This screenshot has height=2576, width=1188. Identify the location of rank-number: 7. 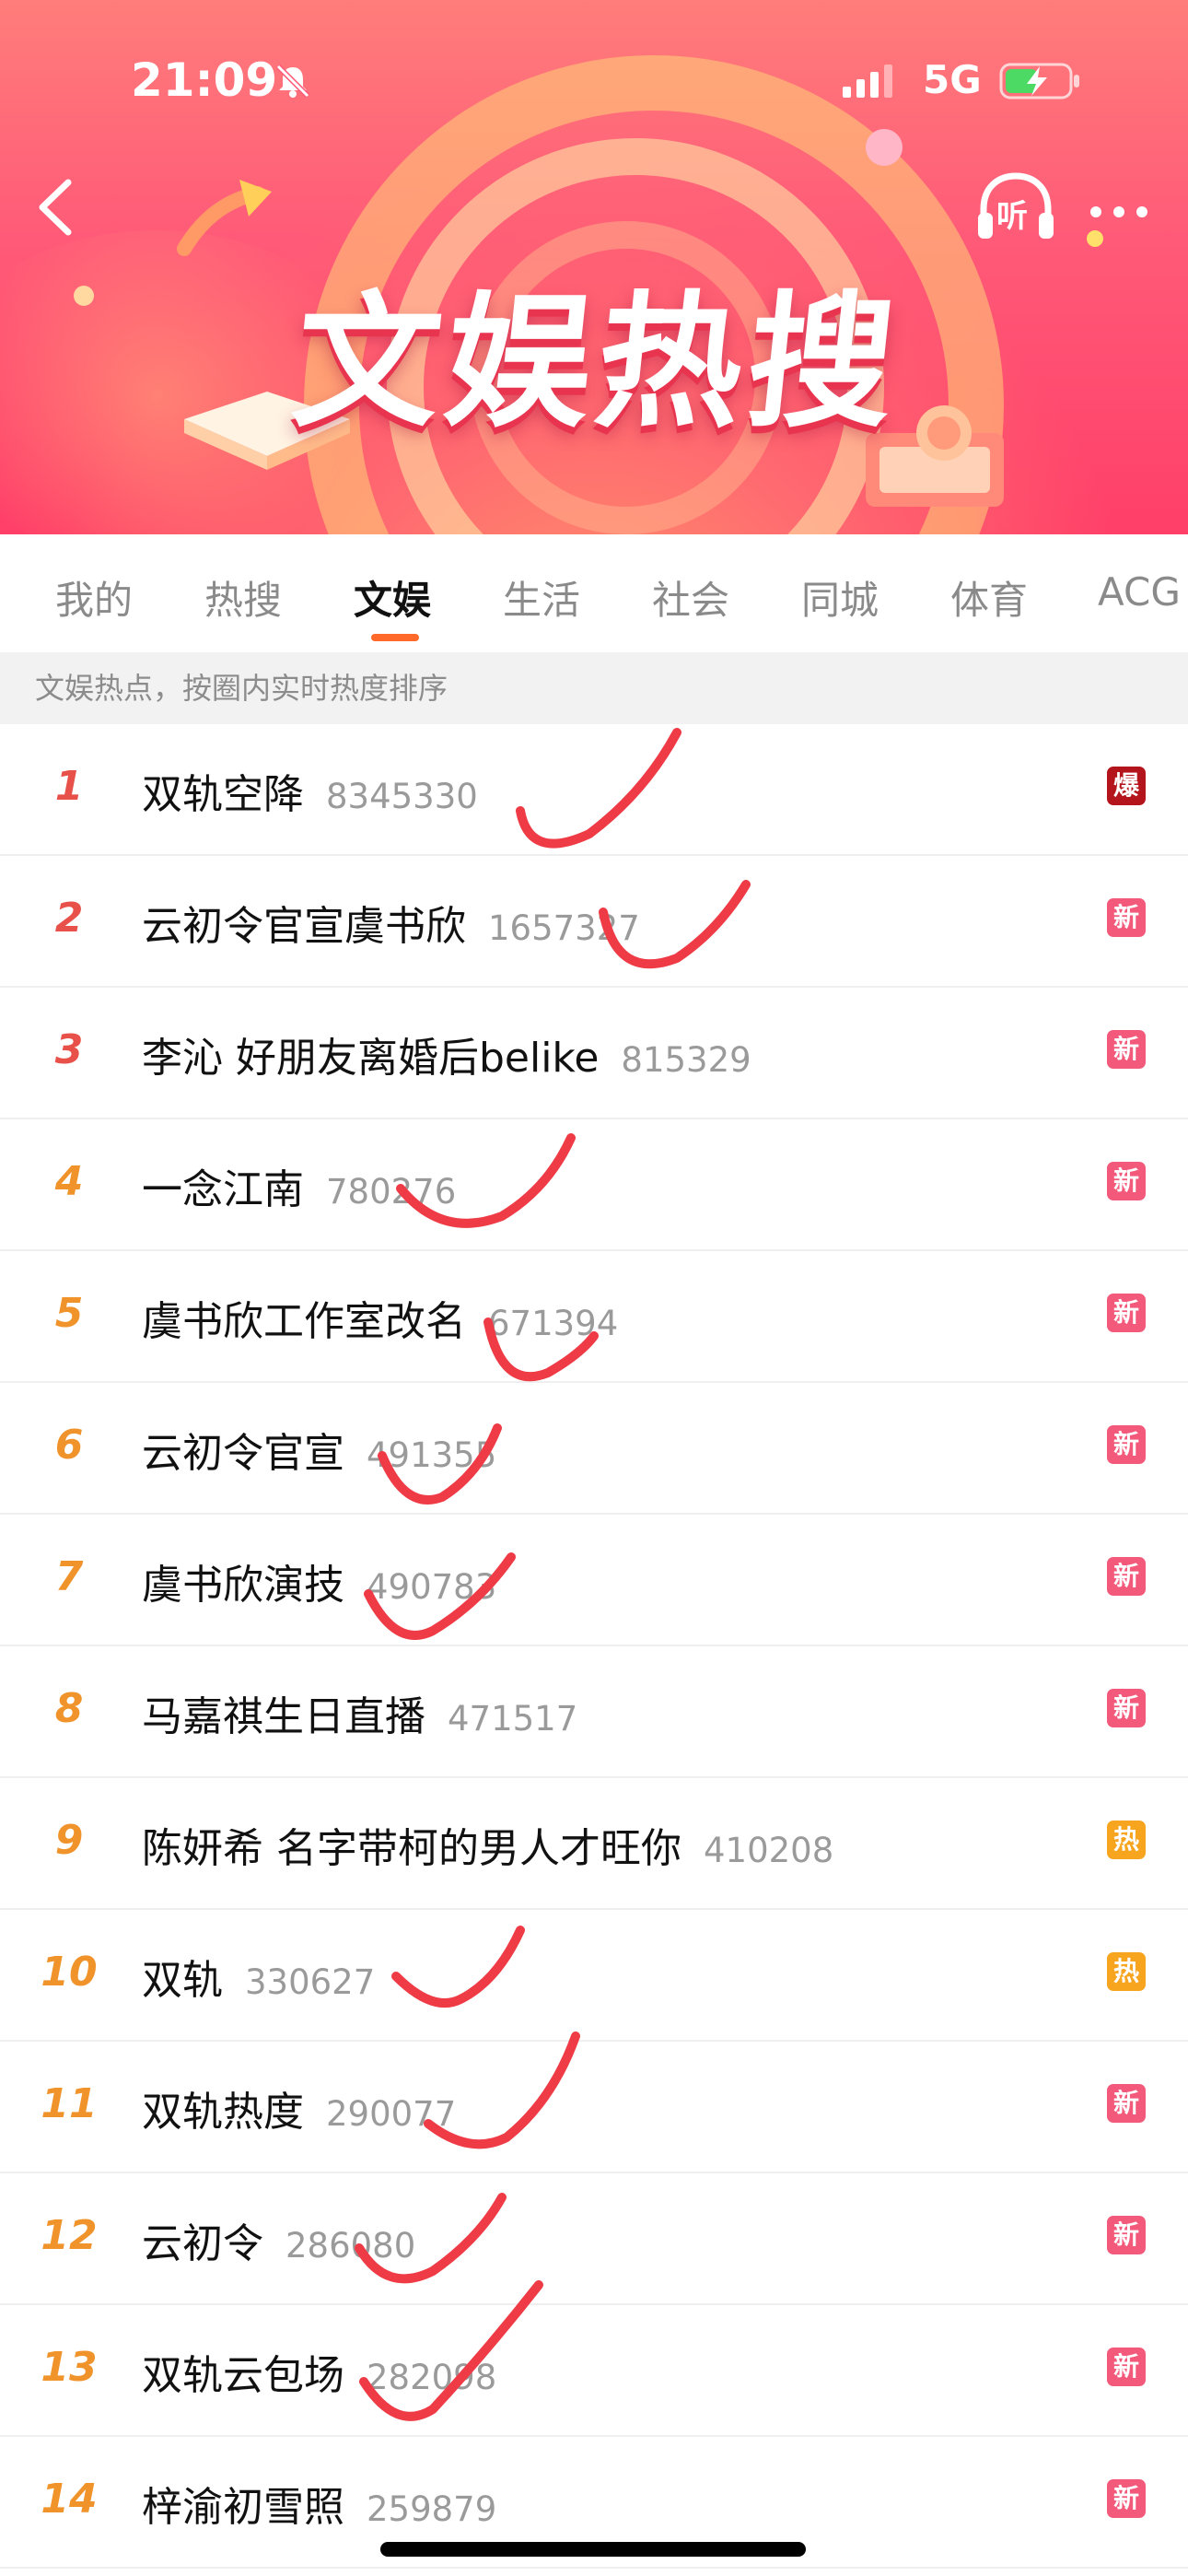
(69, 1576).